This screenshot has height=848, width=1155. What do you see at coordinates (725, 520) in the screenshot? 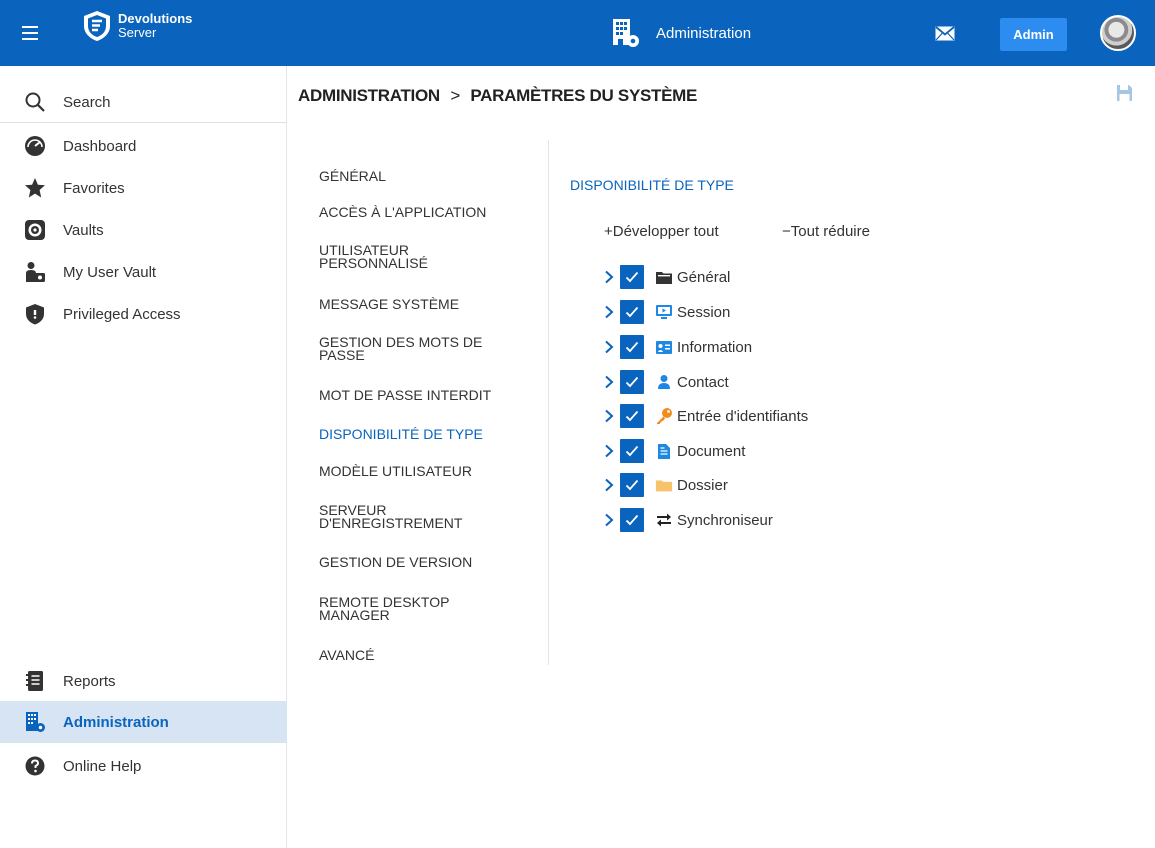
I see `tree-item-label: Synchroniseur` at bounding box center [725, 520].